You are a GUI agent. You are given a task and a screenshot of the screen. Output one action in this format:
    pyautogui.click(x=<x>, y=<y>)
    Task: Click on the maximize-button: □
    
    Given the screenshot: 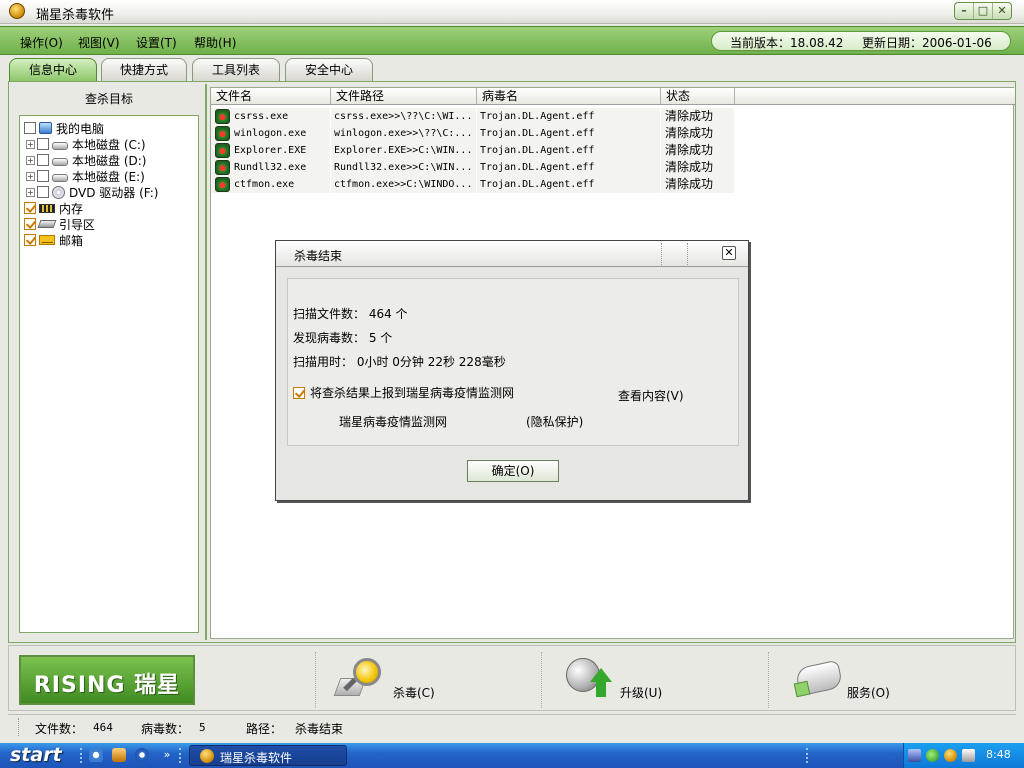 What is the action you would take?
    pyautogui.click(x=983, y=11)
    